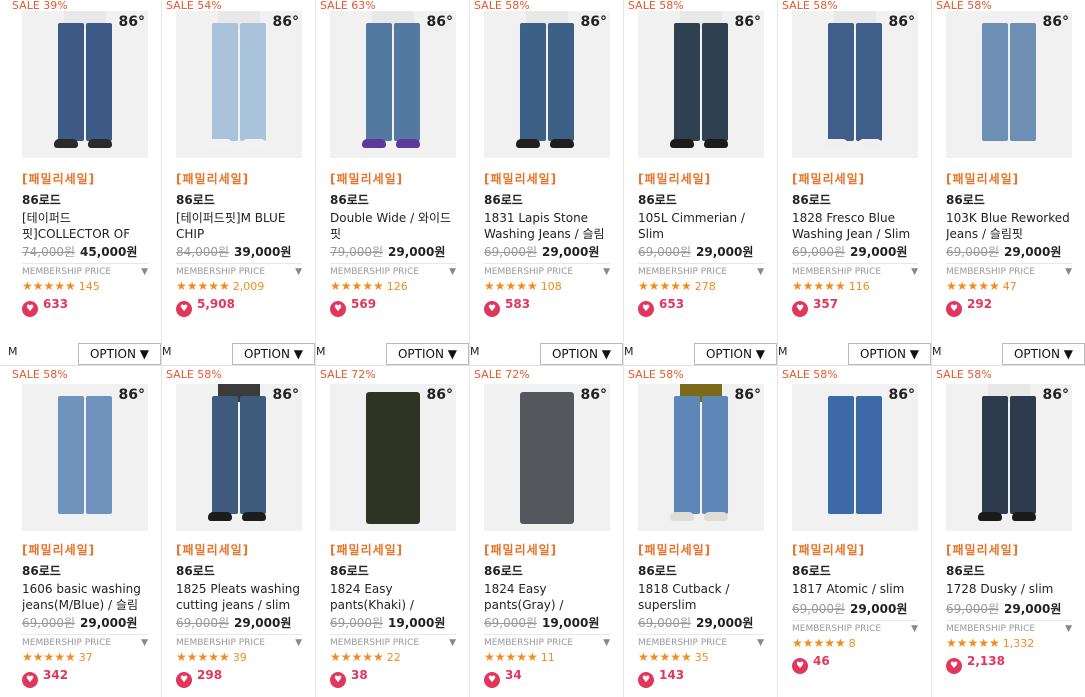 The height and width of the screenshot is (697, 1085). Describe the element at coordinates (856, 589) in the screenshot. I see `product-name: 1817 Atomic / slim` at that location.